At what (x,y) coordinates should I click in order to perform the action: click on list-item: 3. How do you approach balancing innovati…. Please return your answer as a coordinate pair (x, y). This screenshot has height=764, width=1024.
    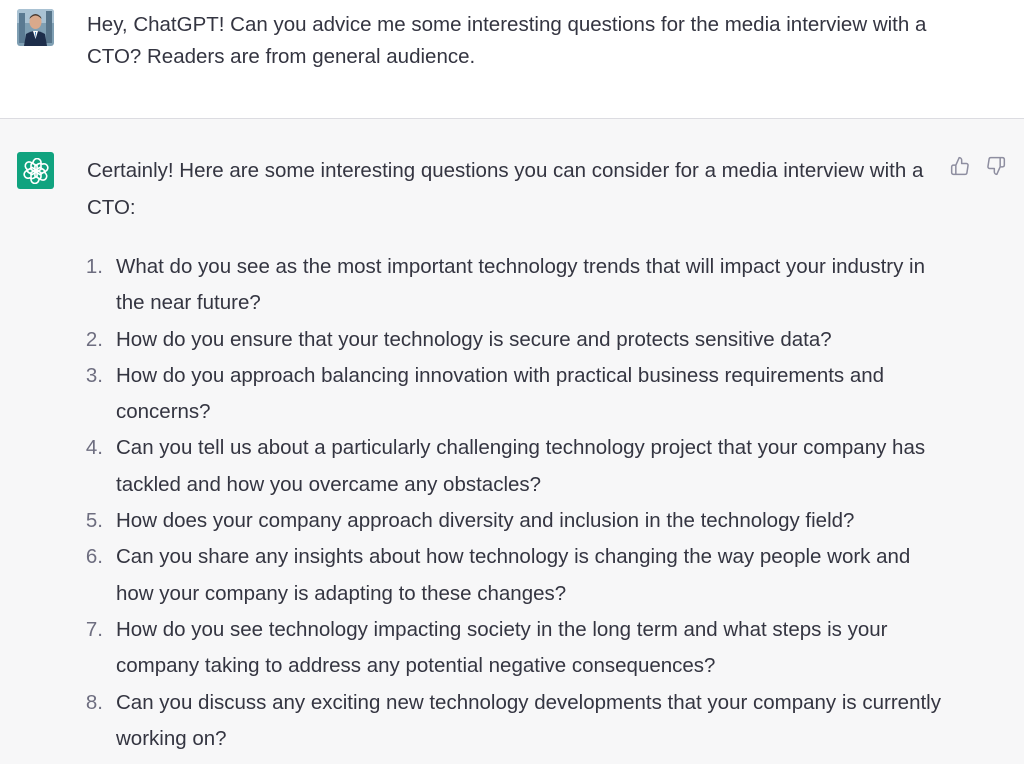
    Looking at the image, I should click on (511, 394).